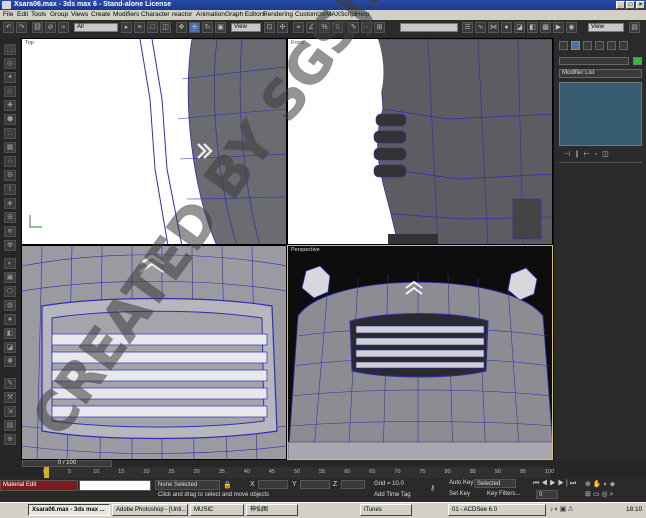 This screenshot has height=518, width=646. I want to click on maxscript-input, so click(115, 485).